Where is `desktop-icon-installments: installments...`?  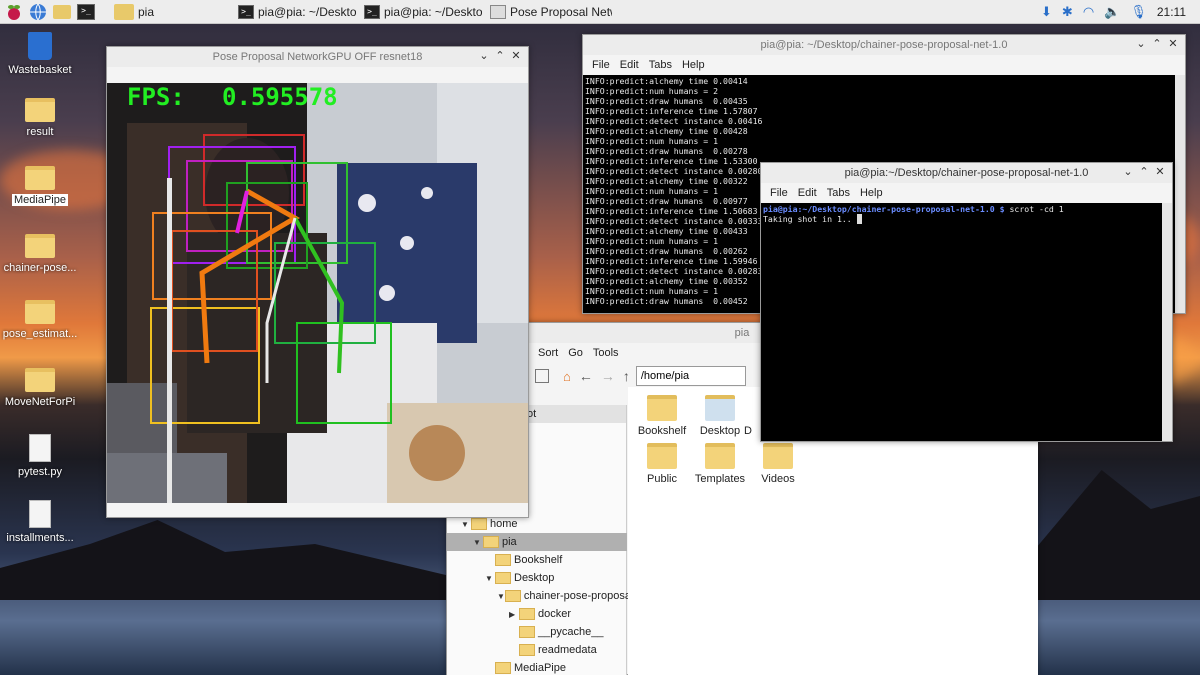
desktop-icon-installments: installments... is located at coordinates (40, 522).